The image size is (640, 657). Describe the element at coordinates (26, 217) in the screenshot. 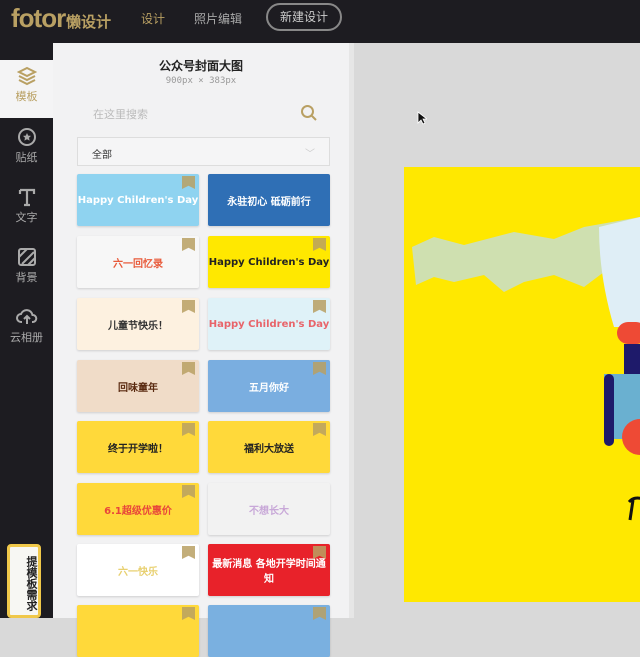

I see `sidebar-item-label: 文字` at that location.